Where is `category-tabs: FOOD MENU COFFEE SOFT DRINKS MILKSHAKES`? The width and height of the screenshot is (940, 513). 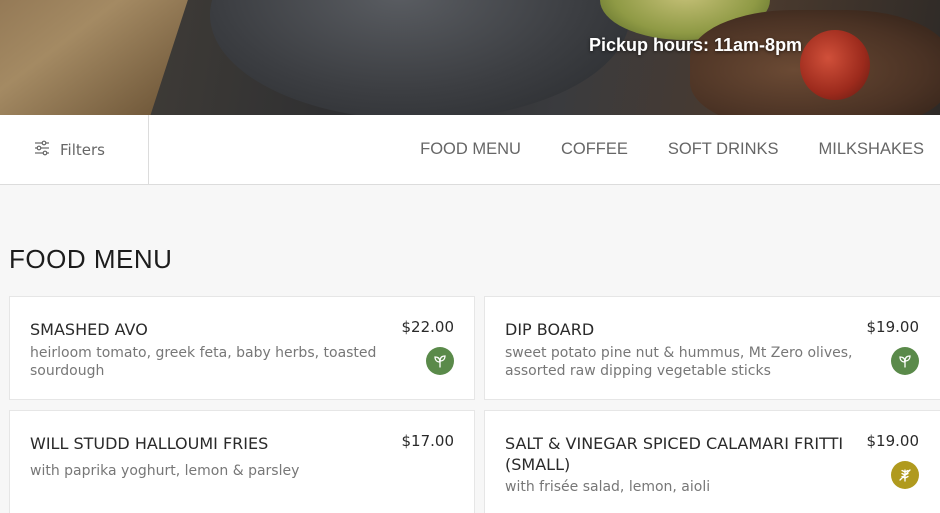 category-tabs: FOOD MENU COFFEE SOFT DRINKS MILKSHAKES is located at coordinates (680, 149).